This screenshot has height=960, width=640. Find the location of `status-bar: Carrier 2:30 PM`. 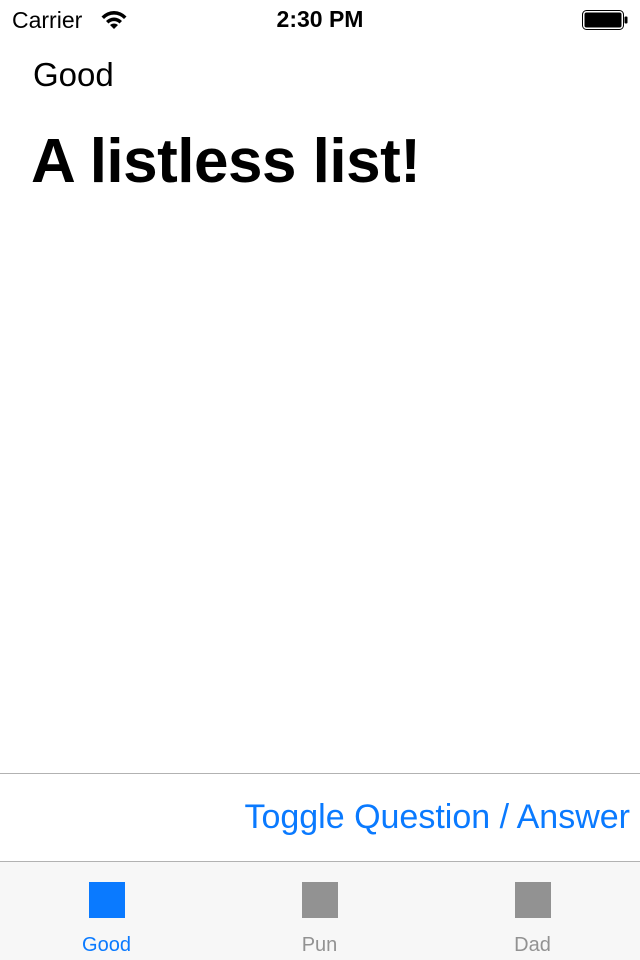

status-bar: Carrier 2:30 PM is located at coordinates (320, 20).